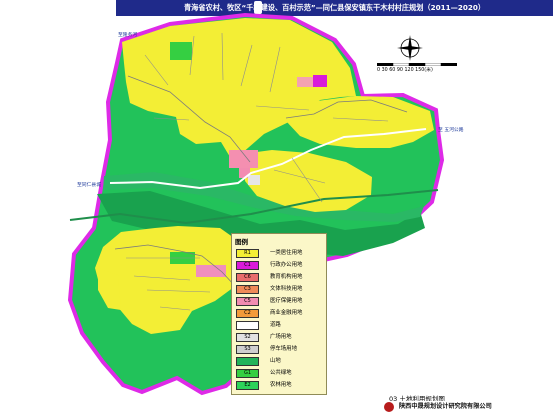  I want to click on scale-ticks: 0 30 60 90 120 150(米), so click(405, 70).